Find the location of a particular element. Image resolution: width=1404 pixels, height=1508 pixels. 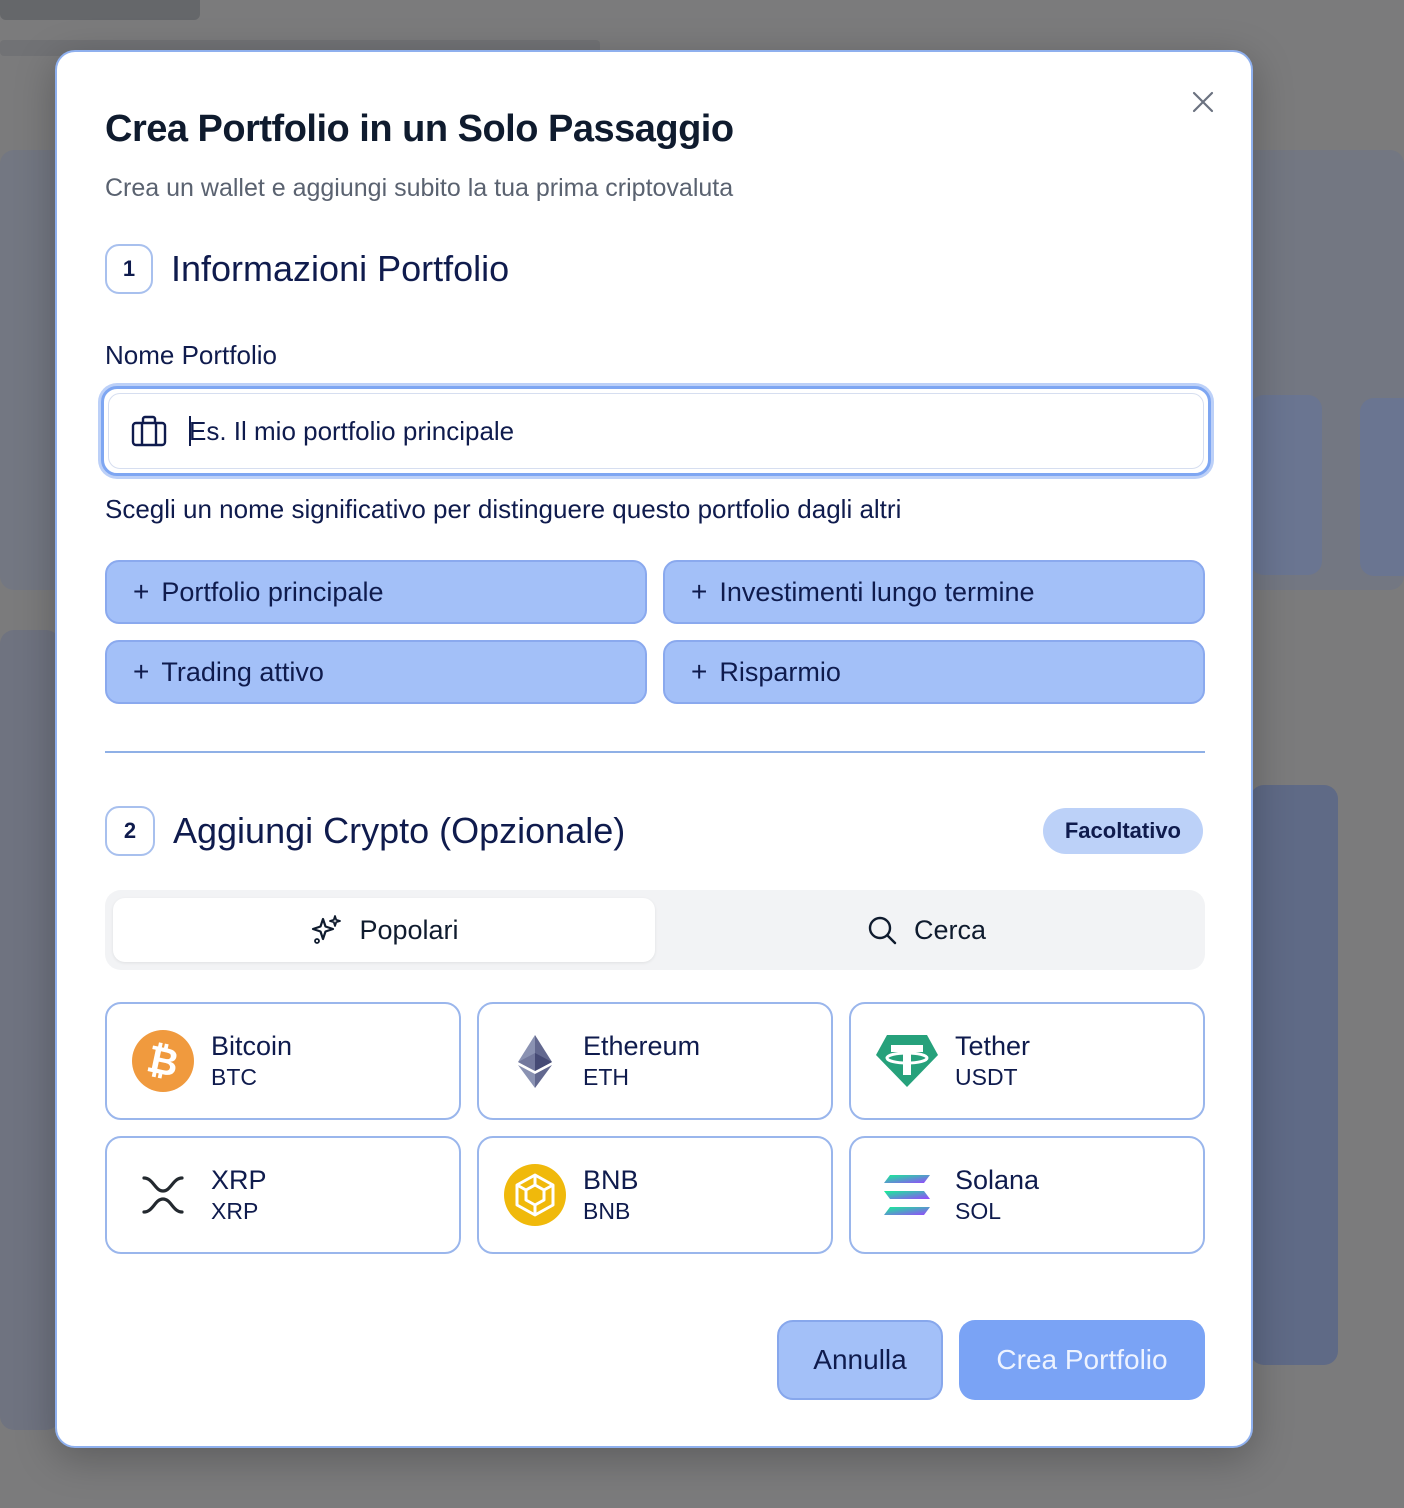

crypto-name: Solana is located at coordinates (997, 1180).